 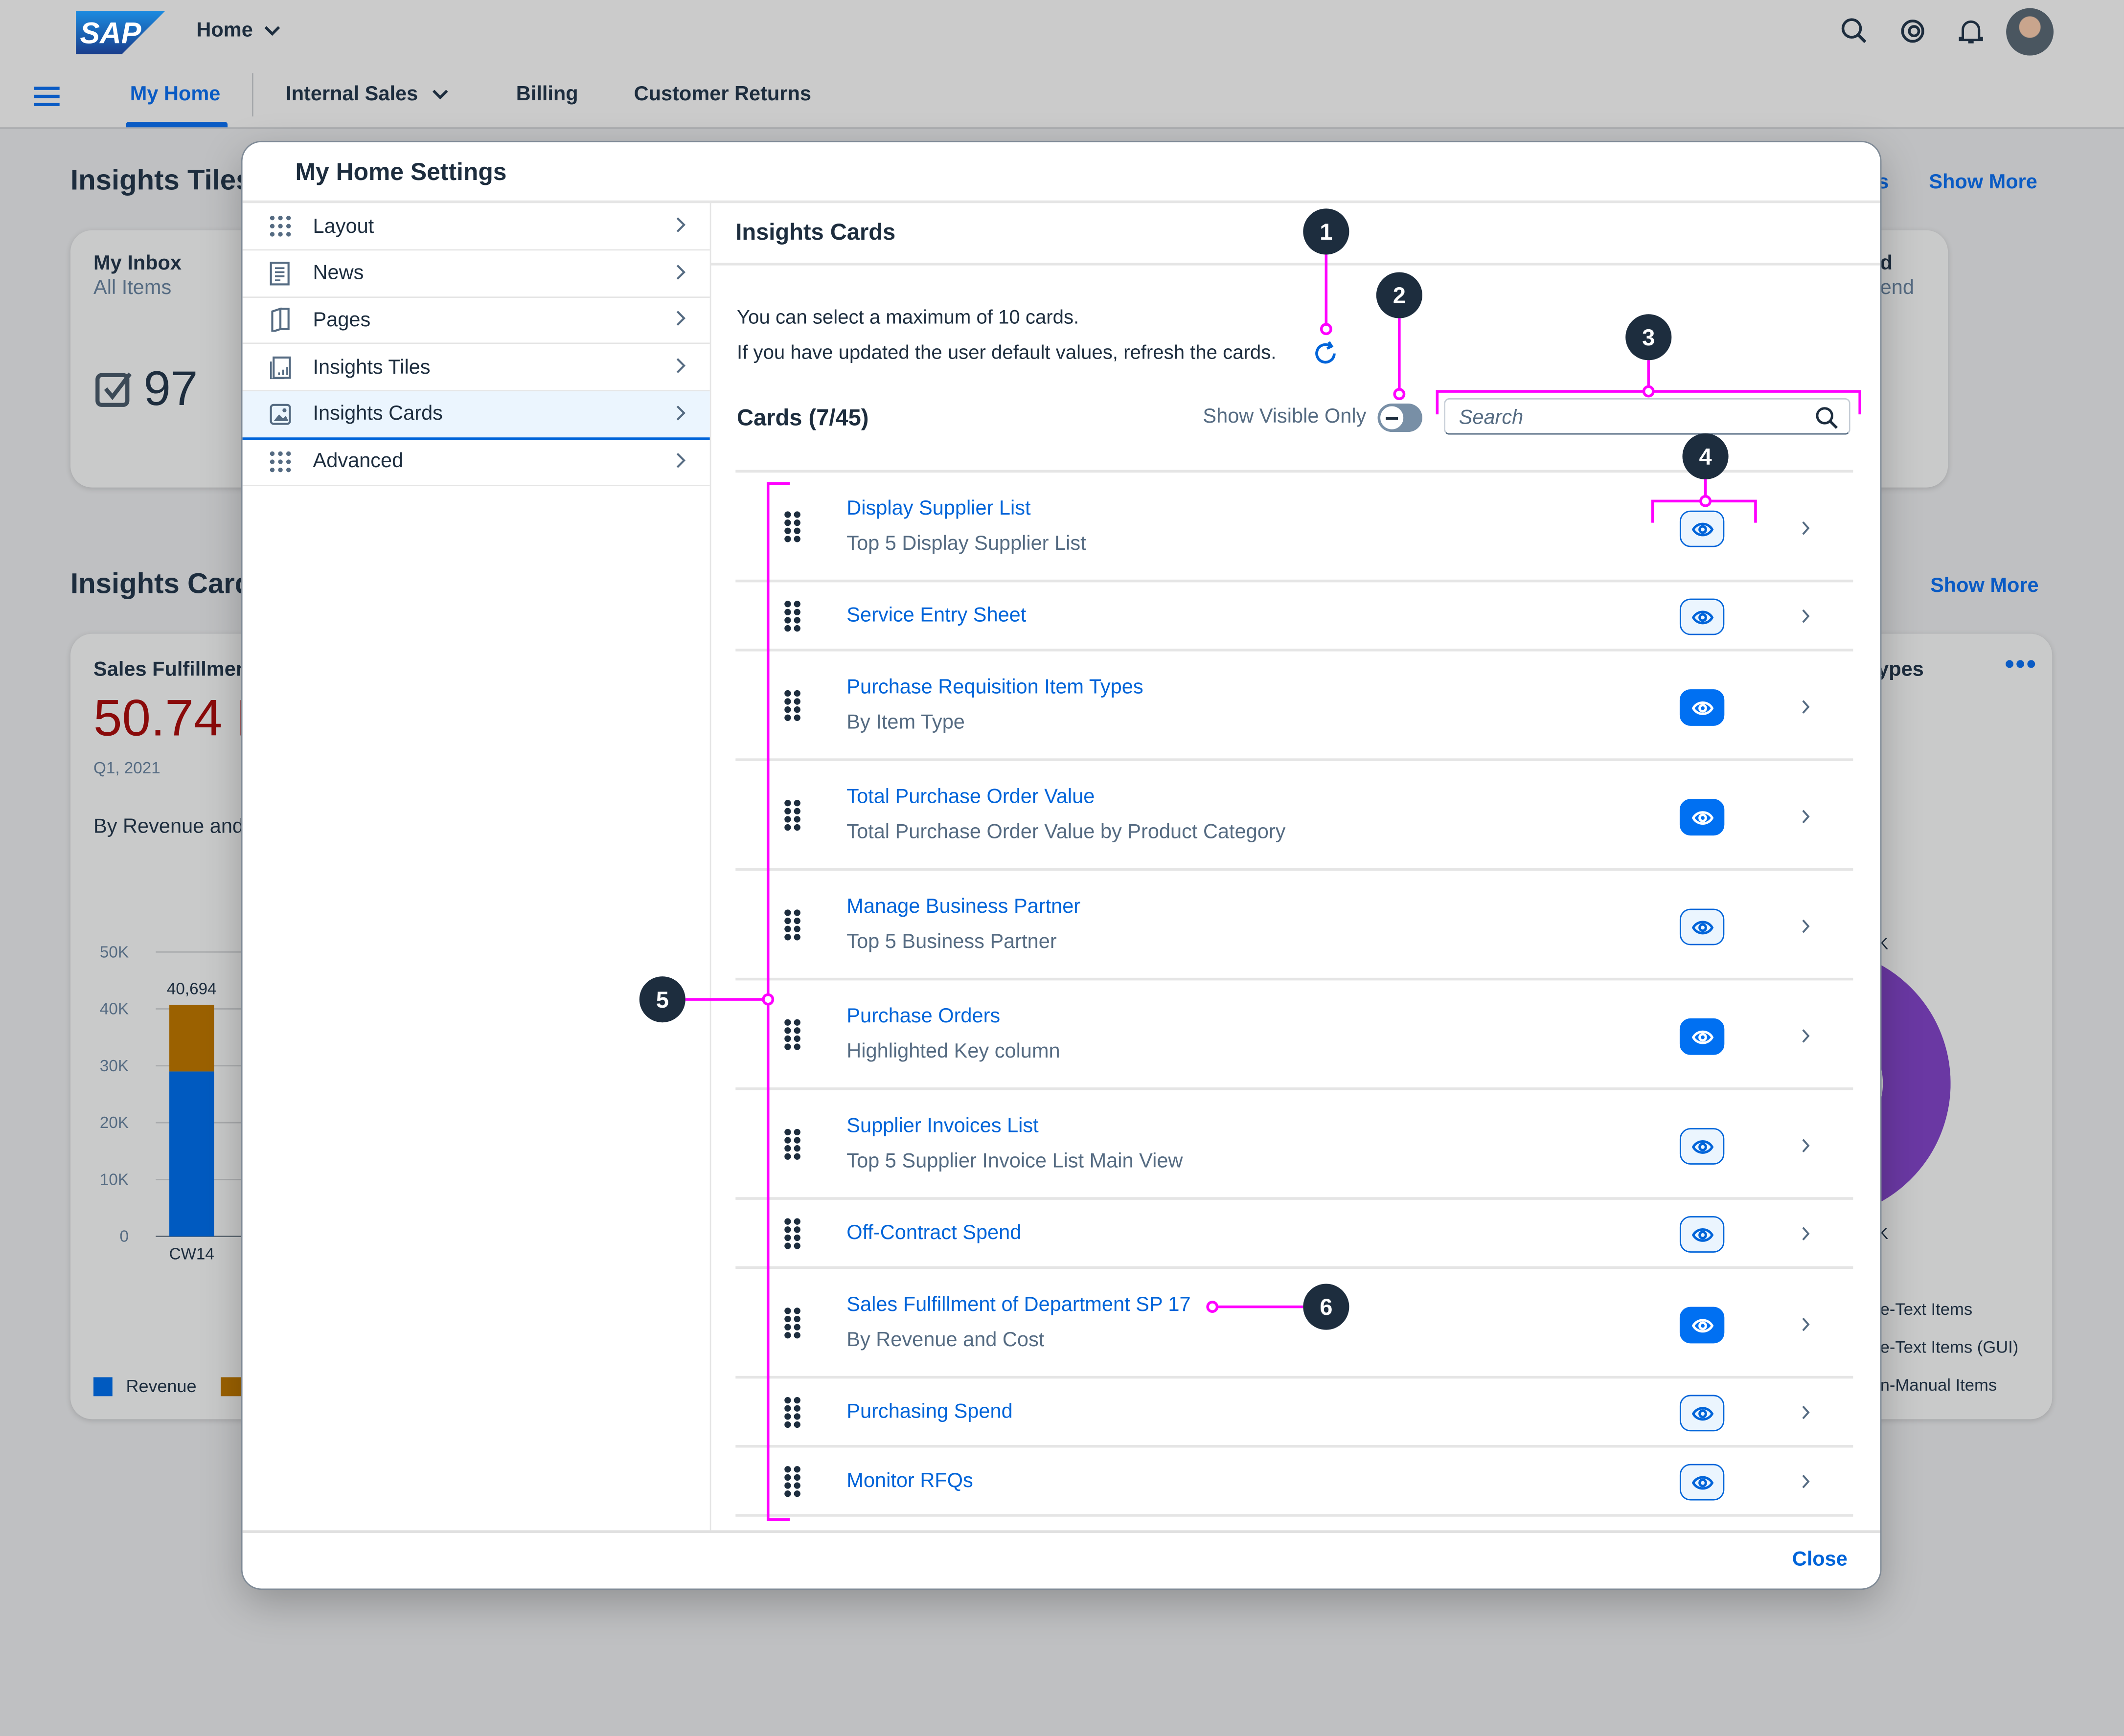 What do you see at coordinates (367, 94) in the screenshot?
I see `tab-internal-sales: Internal Sales` at bounding box center [367, 94].